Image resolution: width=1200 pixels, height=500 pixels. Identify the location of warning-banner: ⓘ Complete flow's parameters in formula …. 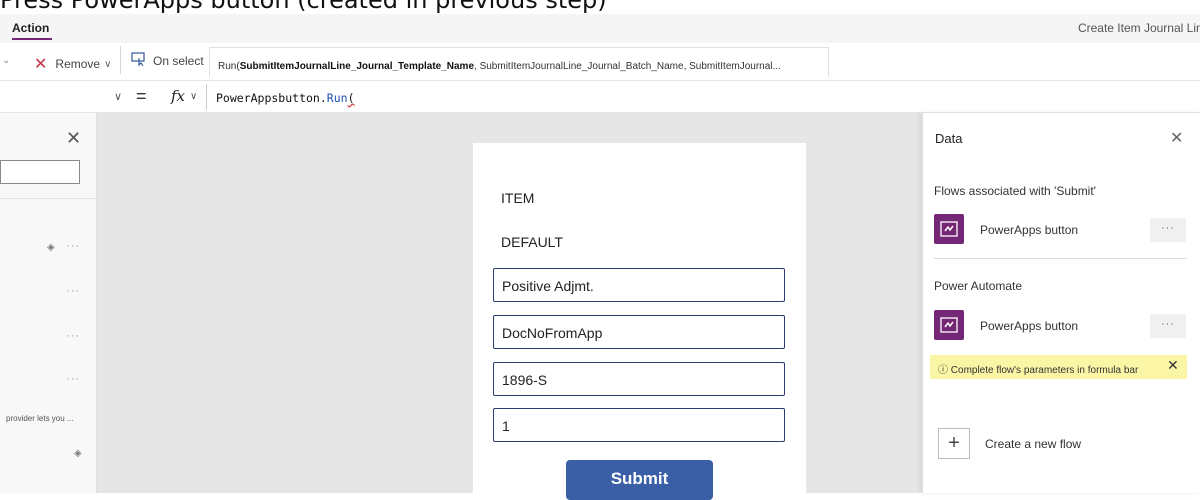
(1058, 367).